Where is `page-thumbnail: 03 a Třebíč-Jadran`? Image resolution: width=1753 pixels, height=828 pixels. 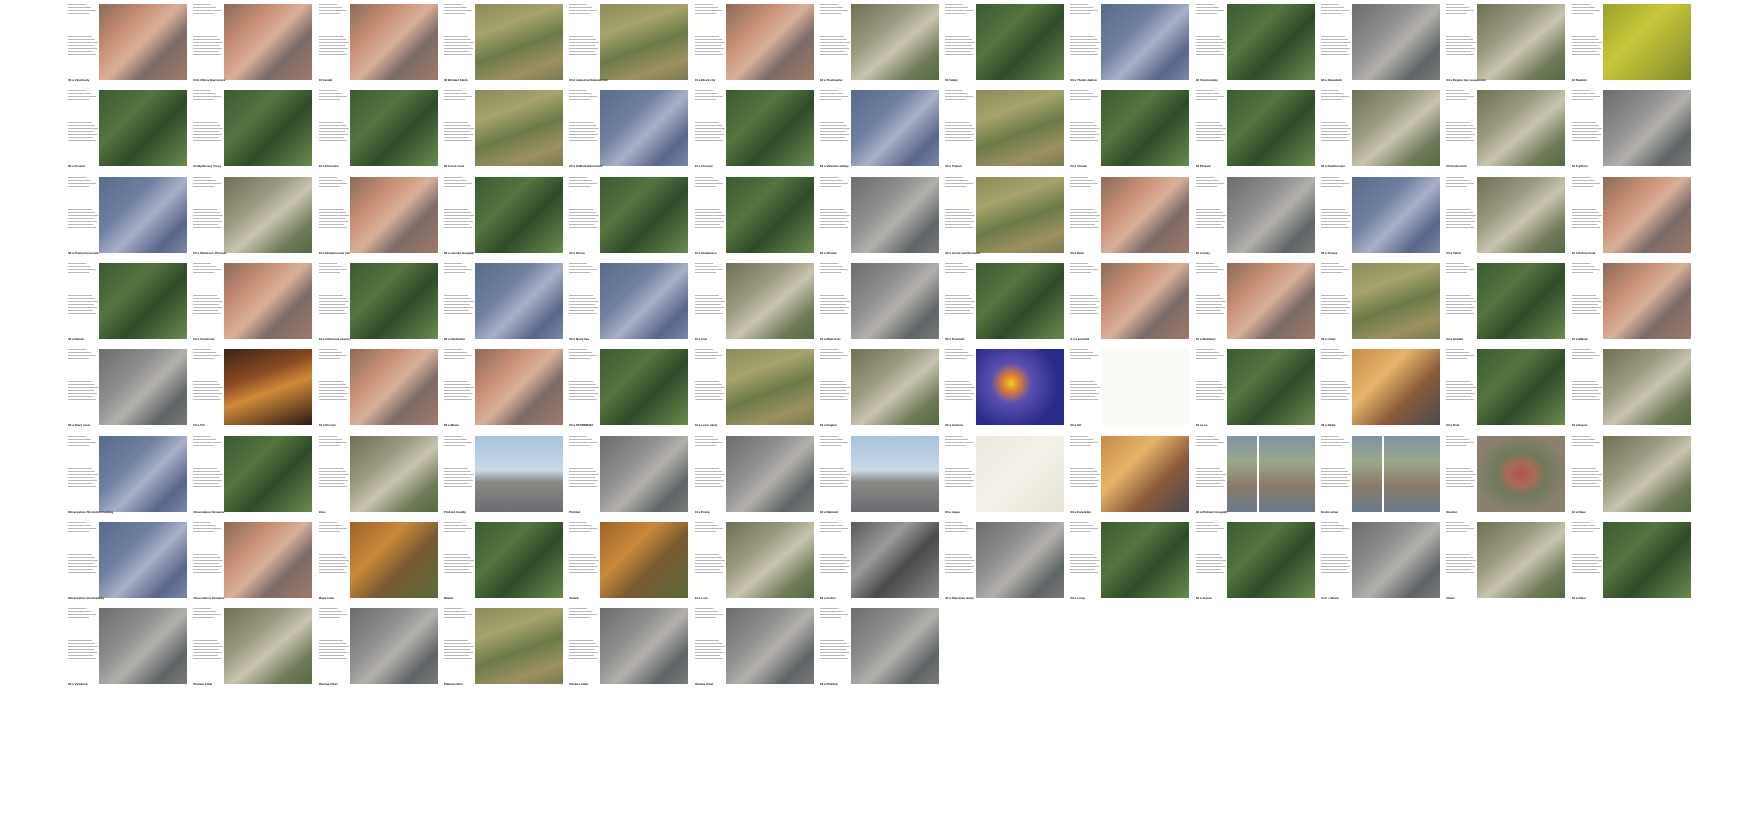 page-thumbnail: 03 a Třebíč-Jadran is located at coordinates (1130, 42).